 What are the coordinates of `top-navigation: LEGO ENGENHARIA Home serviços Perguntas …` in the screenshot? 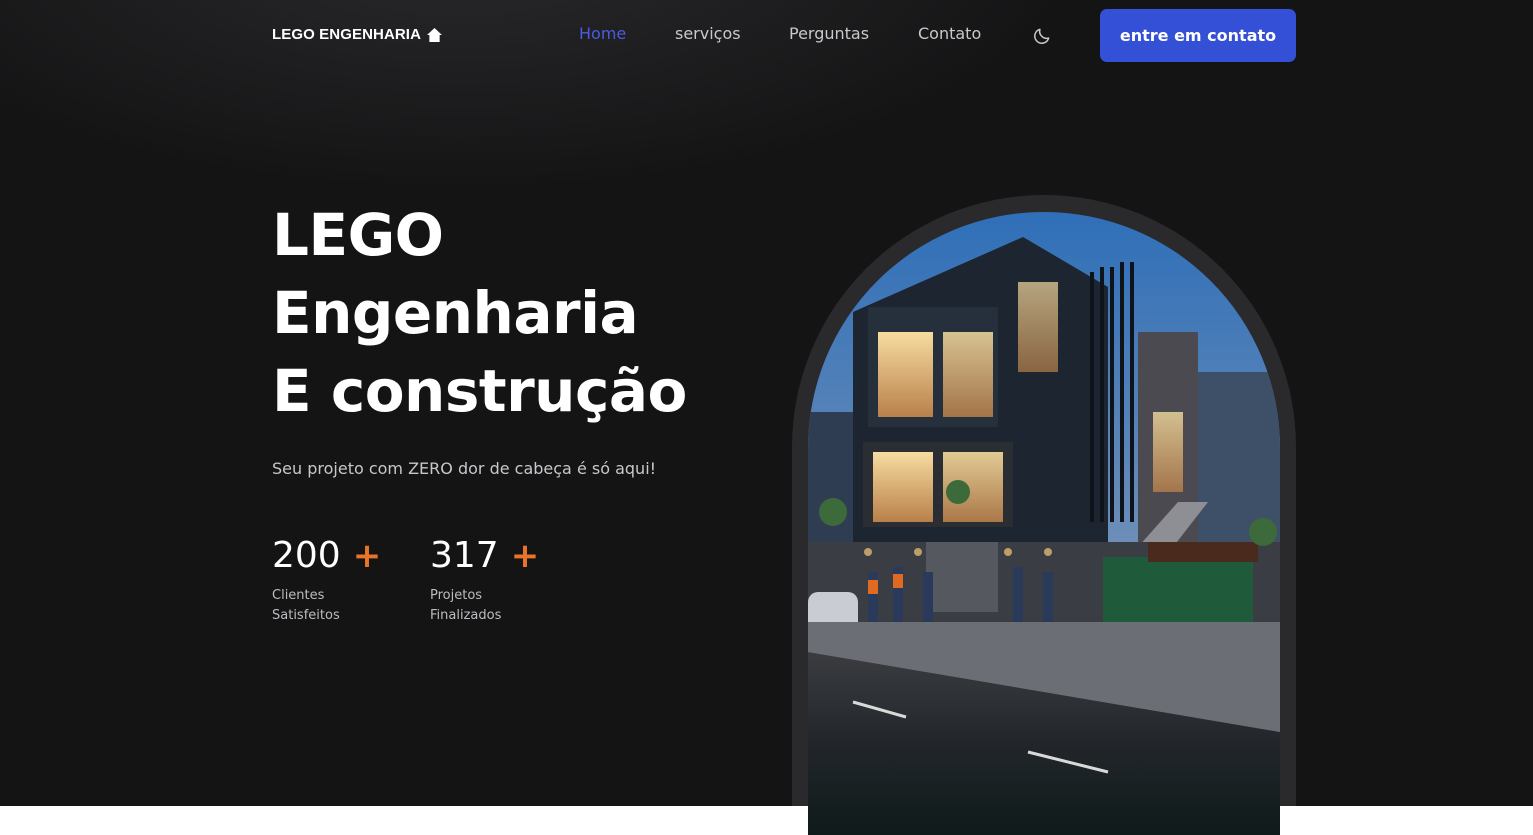 It's located at (766, 35).